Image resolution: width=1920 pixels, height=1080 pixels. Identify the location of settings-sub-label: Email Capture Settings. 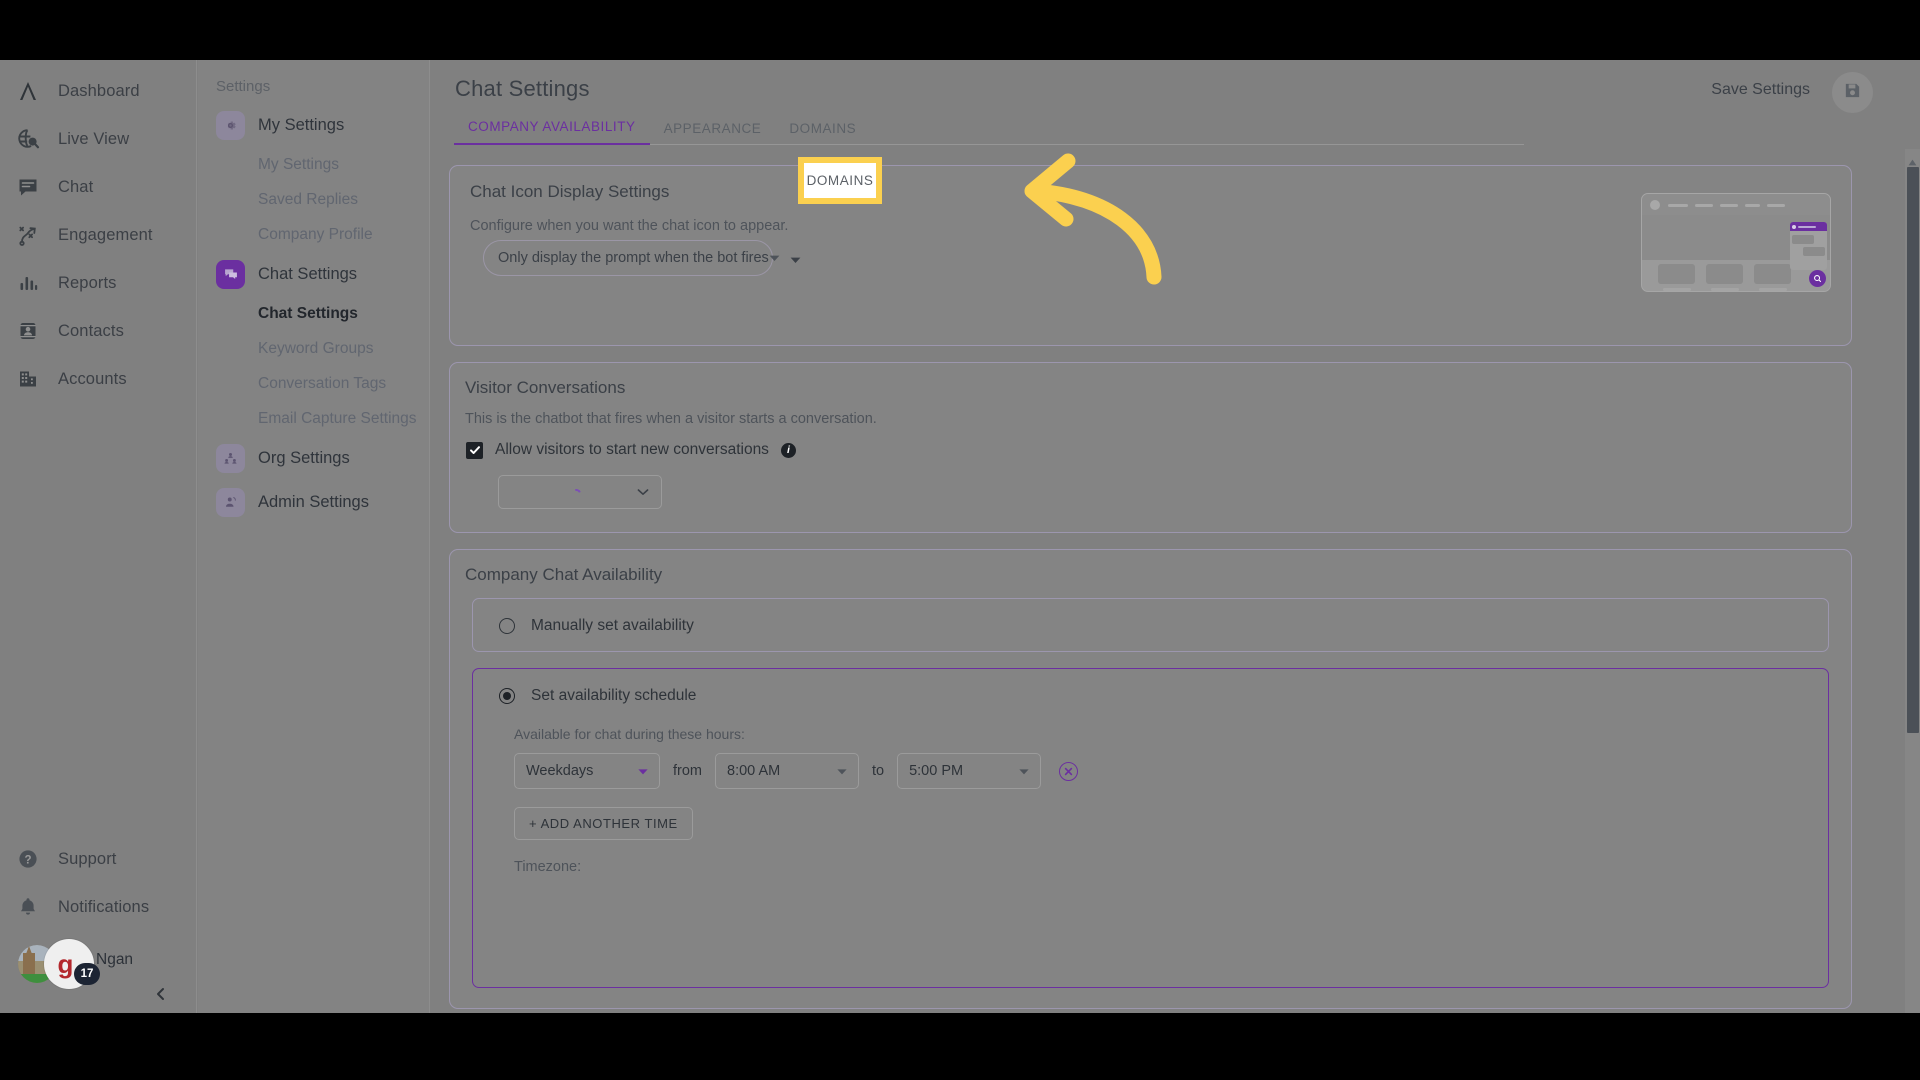
(337, 418).